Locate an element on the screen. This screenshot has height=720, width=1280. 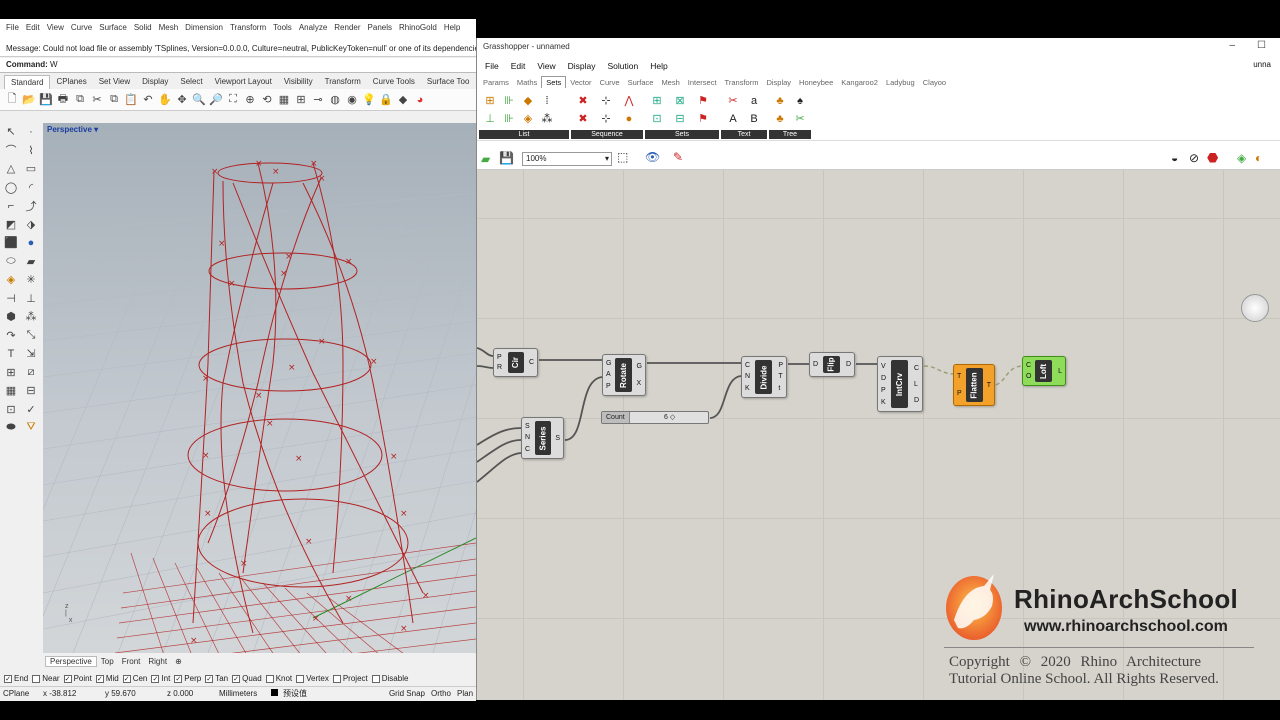
shade-icon: ◍ is located at coordinates (335, 100).